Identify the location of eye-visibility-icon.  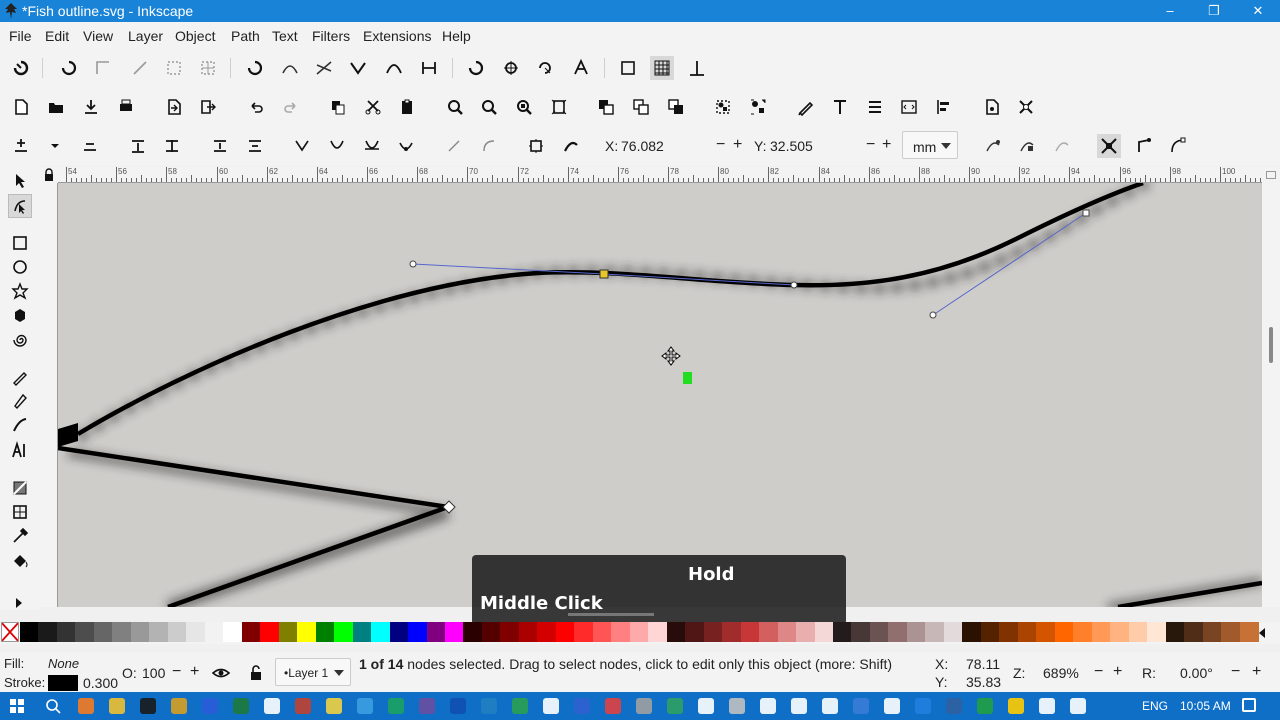
(221, 673).